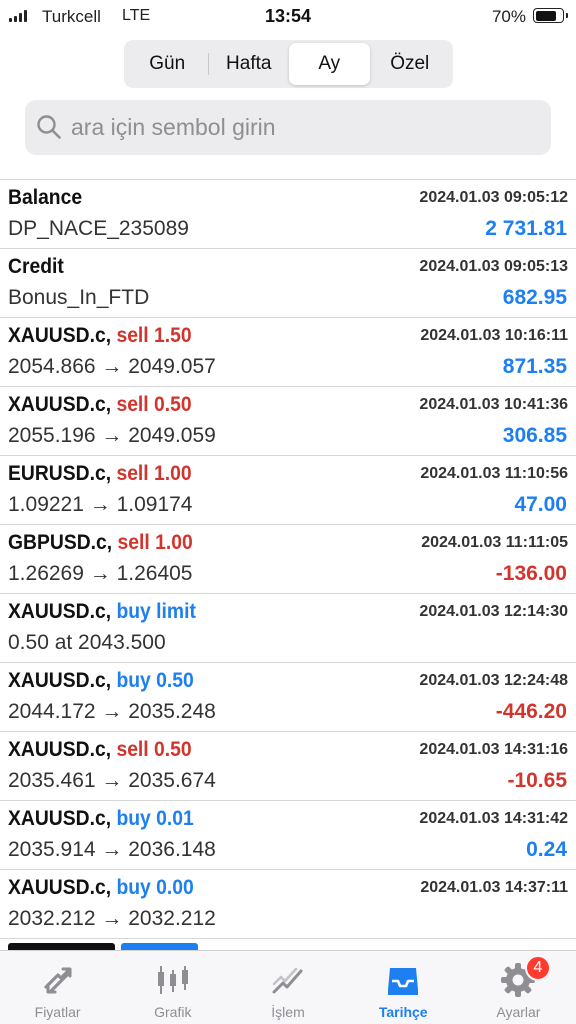  What do you see at coordinates (403, 1012) in the screenshot?
I see `tab-label: Tarihçe` at bounding box center [403, 1012].